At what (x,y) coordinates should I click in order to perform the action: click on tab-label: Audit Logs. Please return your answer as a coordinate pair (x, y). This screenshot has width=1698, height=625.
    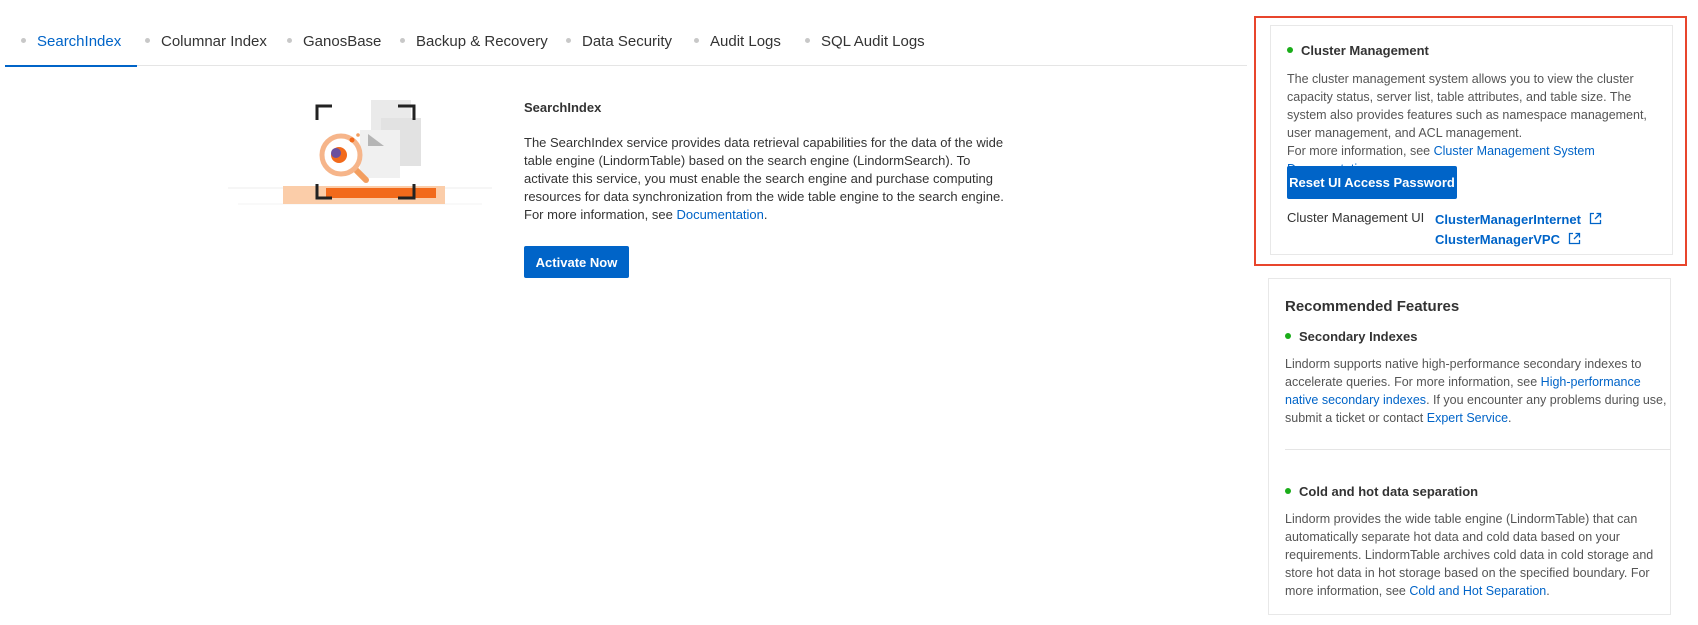
    Looking at the image, I should click on (745, 41).